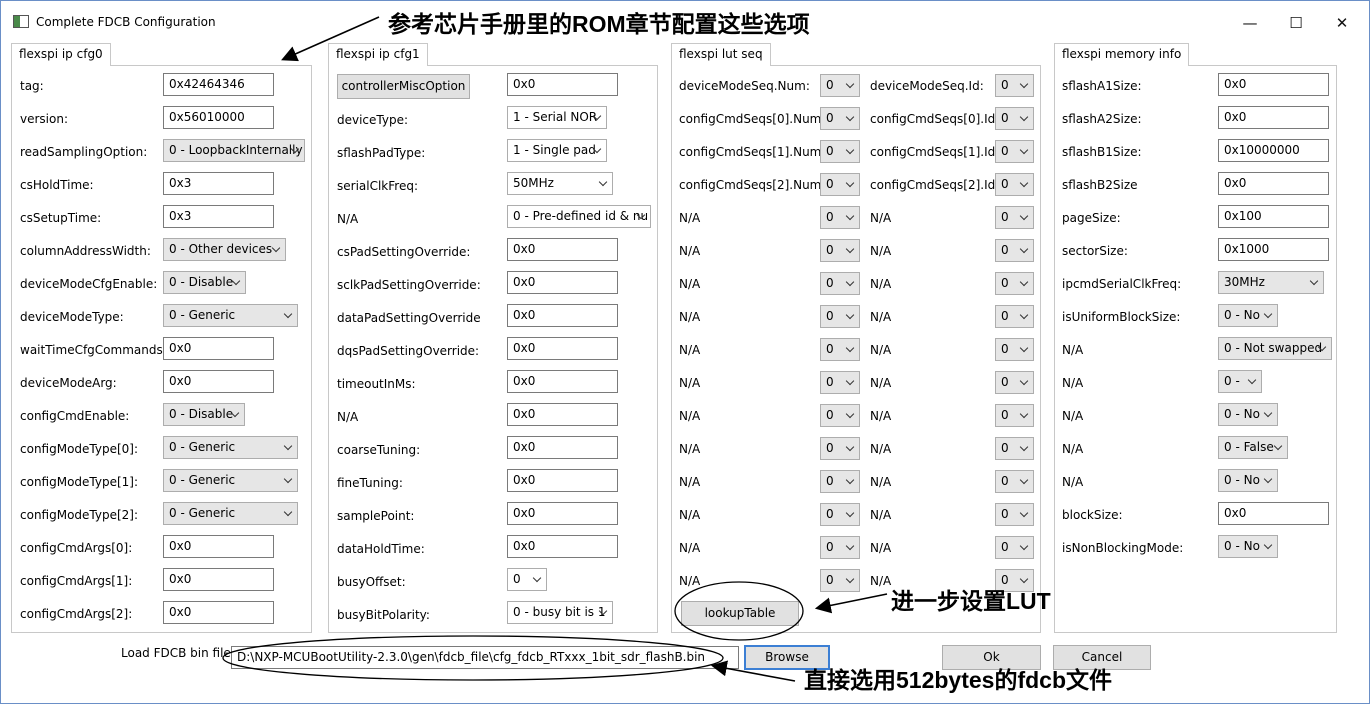 The image size is (1370, 705). I want to click on cfg0-input-configcmdargs-0: 0x0, so click(218, 546).